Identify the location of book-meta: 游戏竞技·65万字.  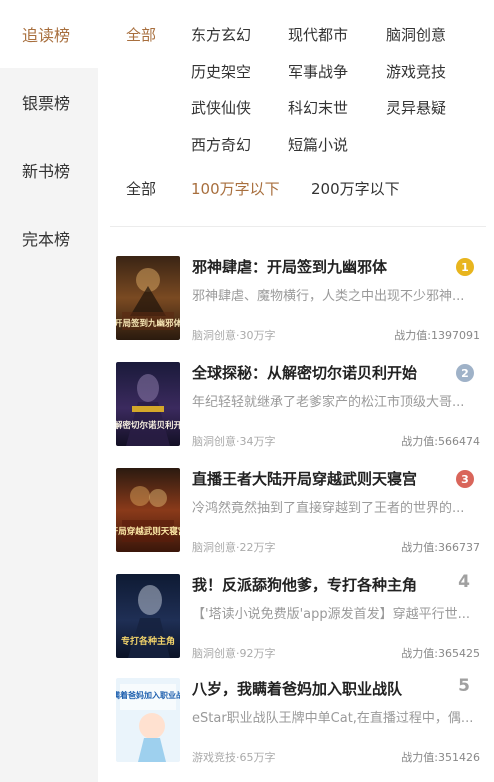
(234, 757).